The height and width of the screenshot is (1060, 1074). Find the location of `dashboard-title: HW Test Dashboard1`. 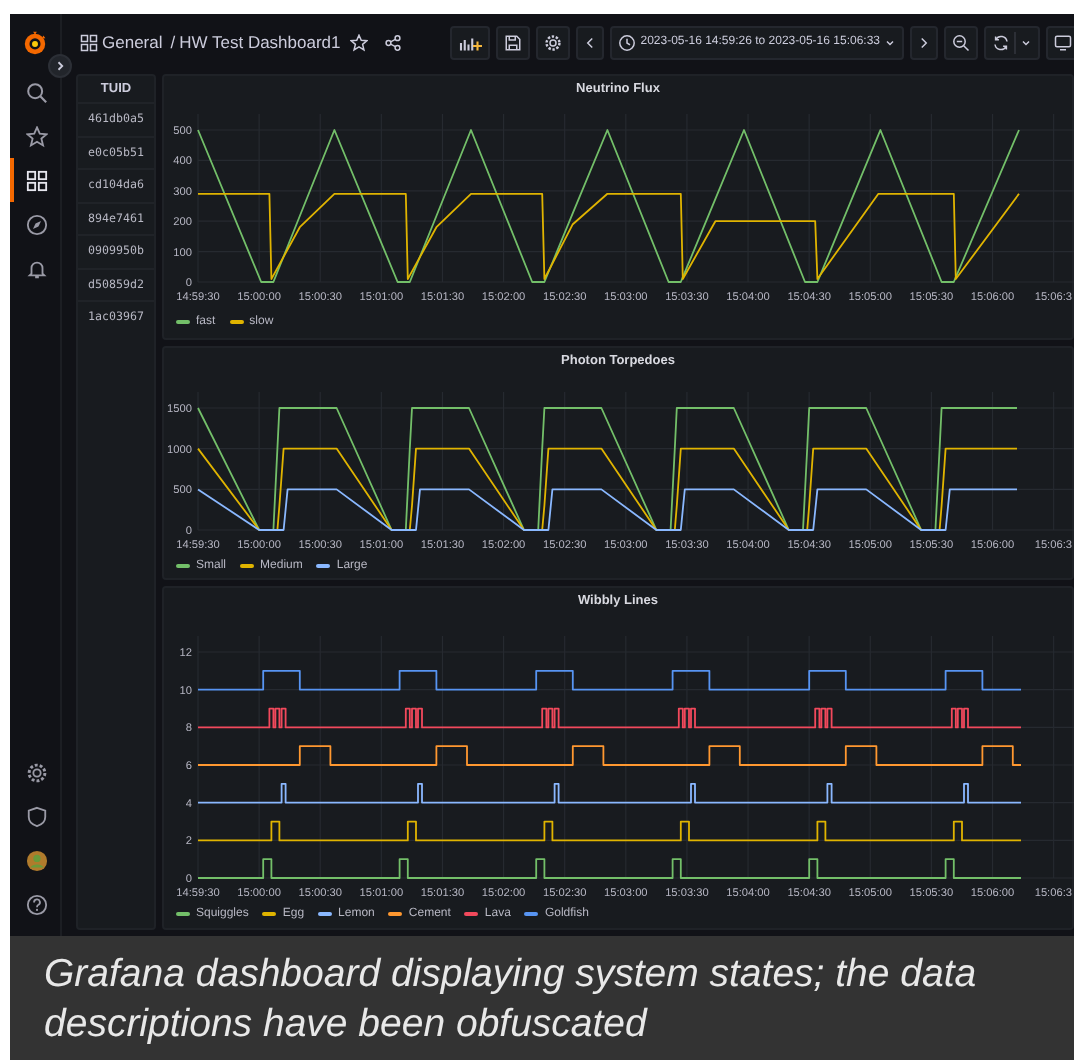

dashboard-title: HW Test Dashboard1 is located at coordinates (260, 42).